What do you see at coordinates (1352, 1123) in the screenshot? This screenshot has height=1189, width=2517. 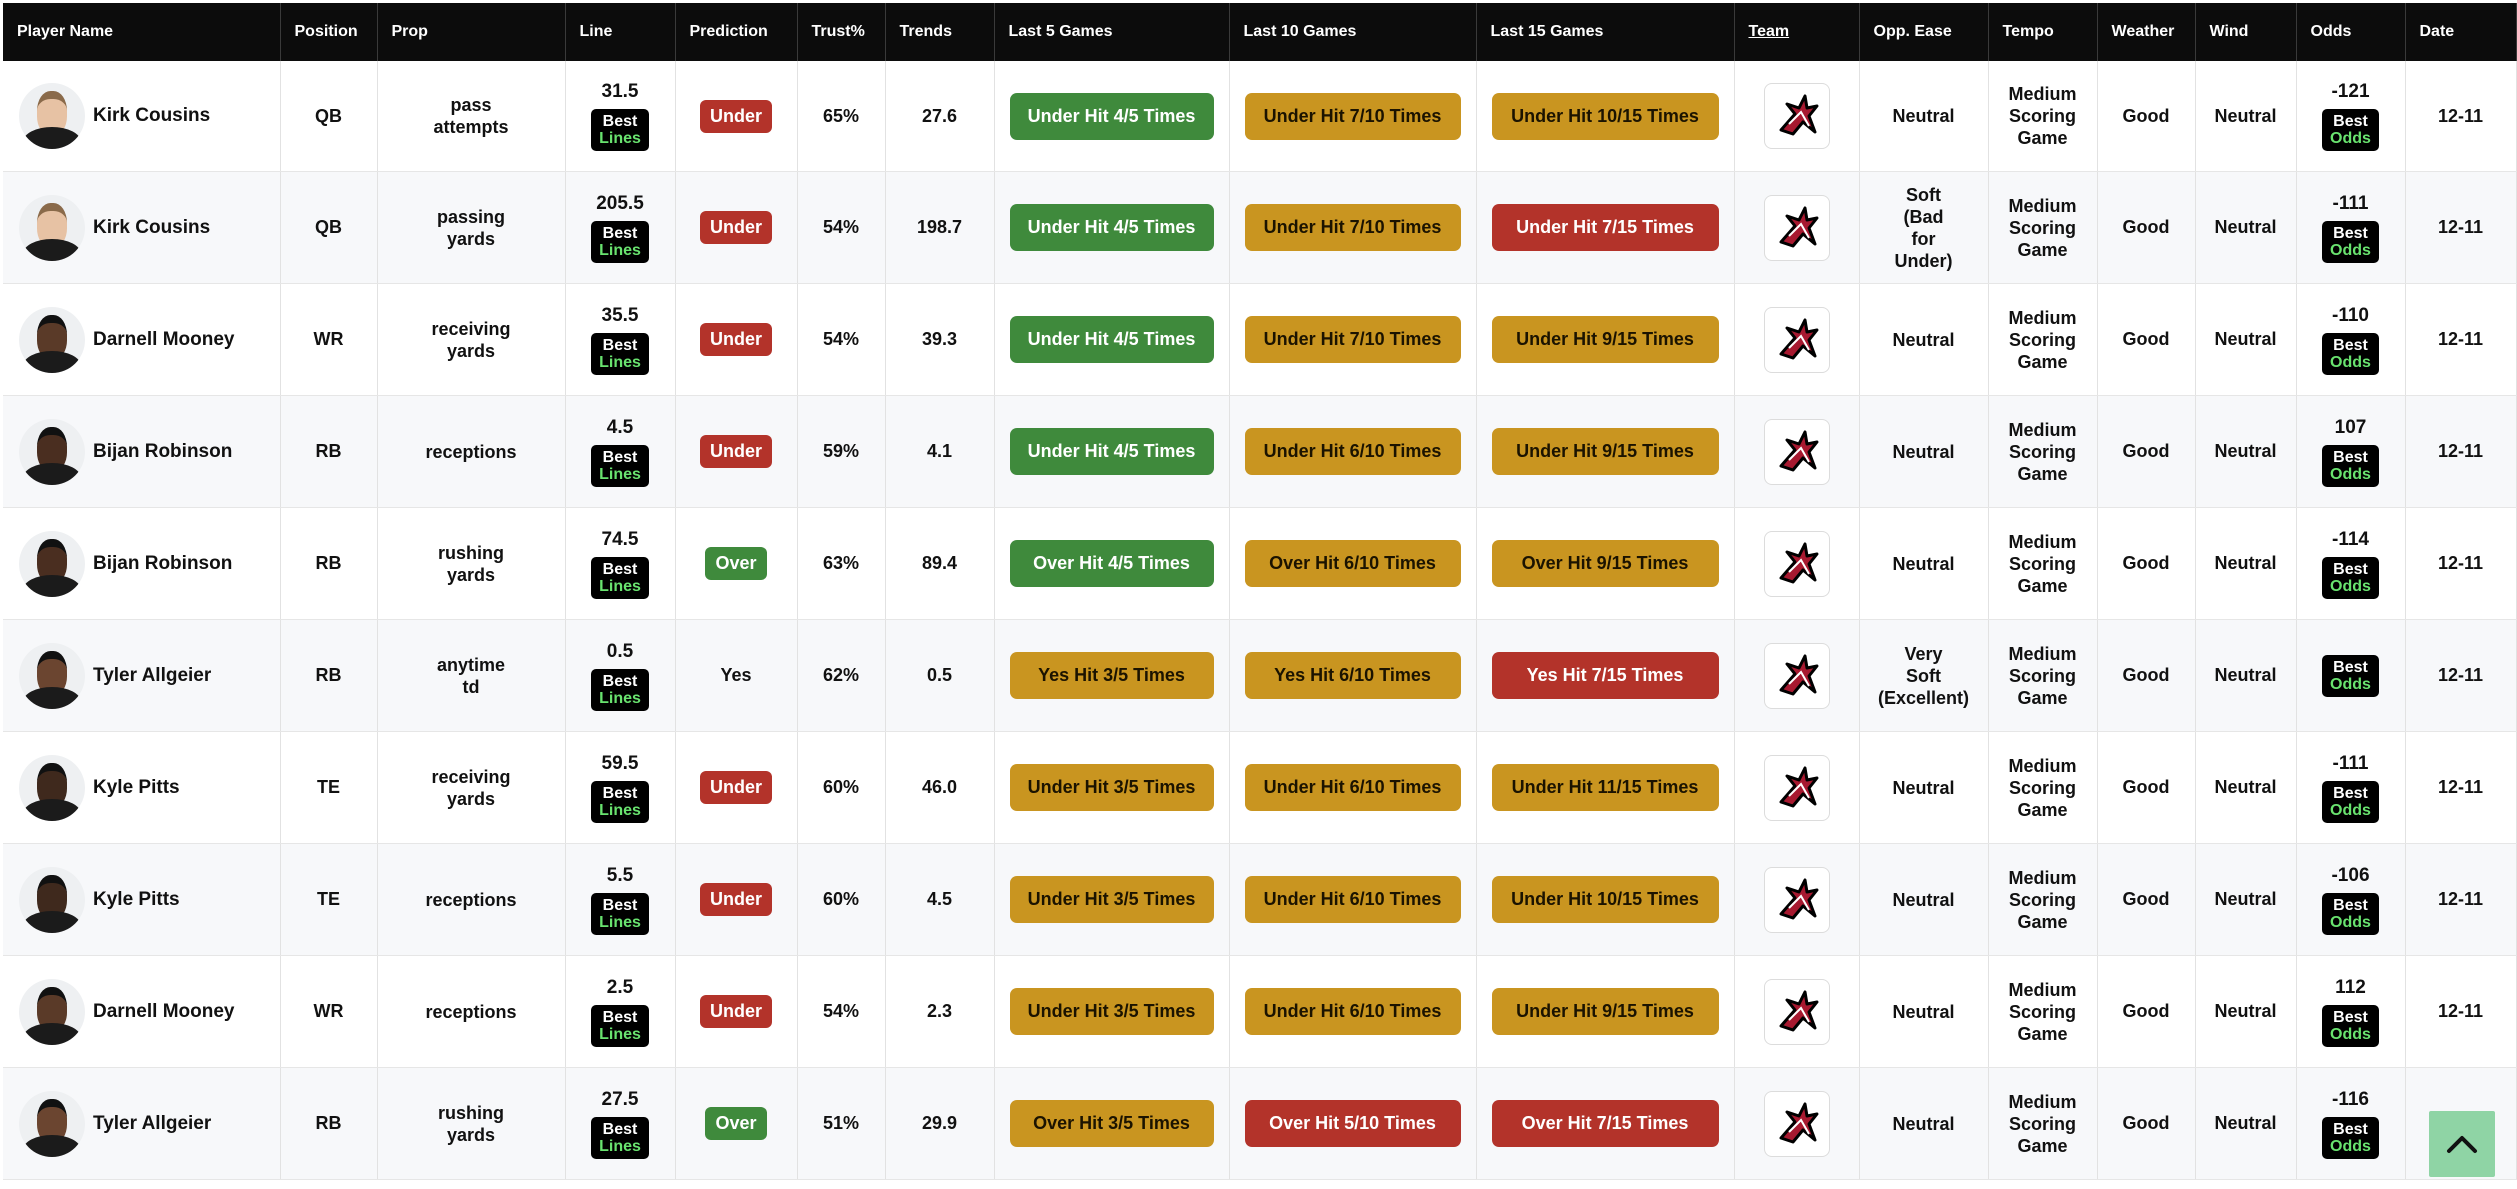 I see `last10-badge: Over Hit 5/10 Times` at bounding box center [1352, 1123].